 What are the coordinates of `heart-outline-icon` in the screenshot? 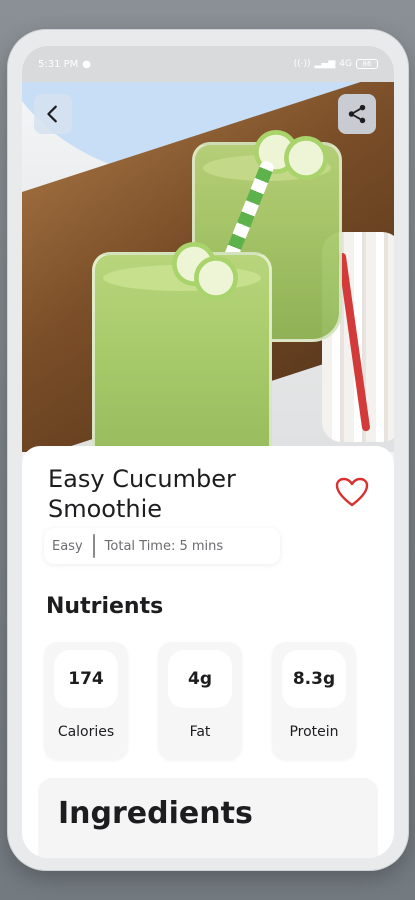 It's located at (352, 492).